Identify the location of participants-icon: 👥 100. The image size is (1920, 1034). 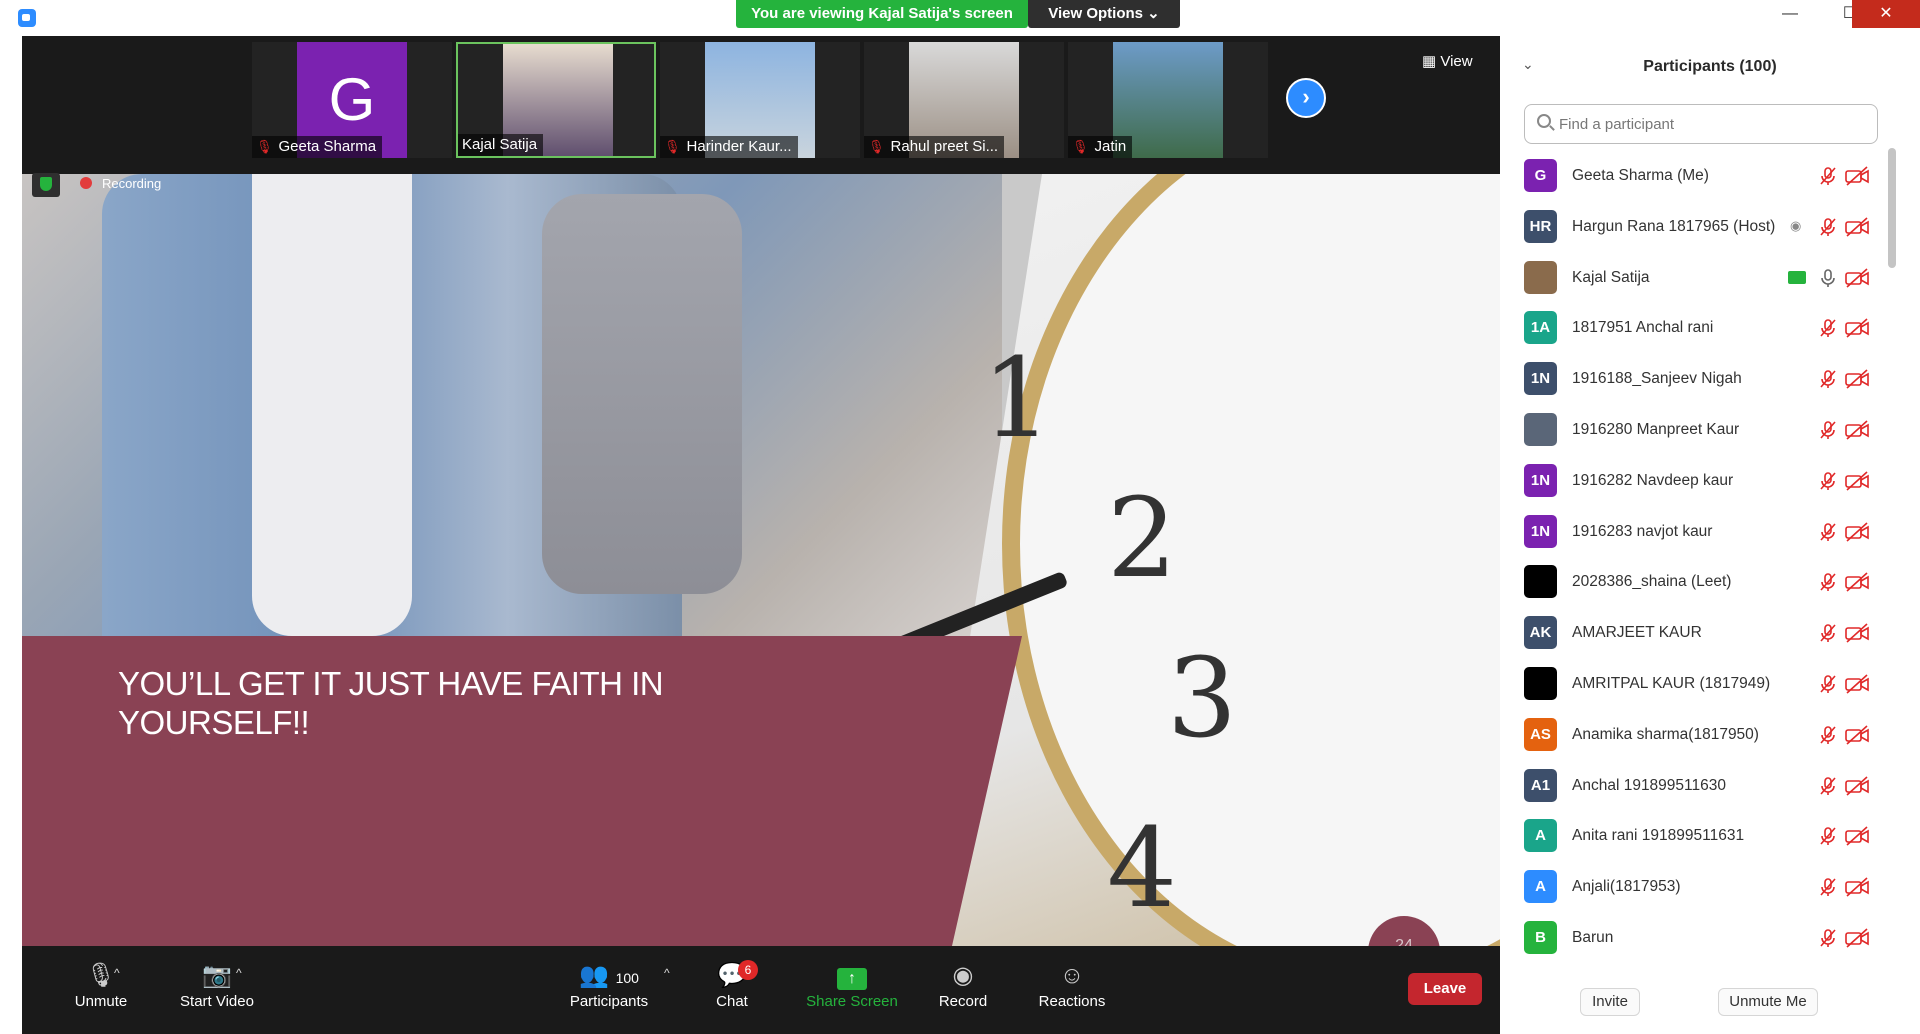
(609, 975).